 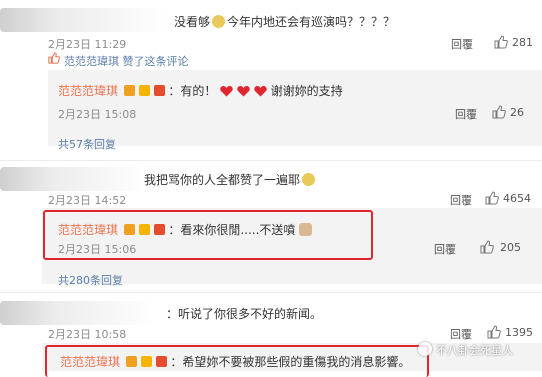 I want to click on watermark-text: 不八卦会死星人, so click(x=474, y=350).